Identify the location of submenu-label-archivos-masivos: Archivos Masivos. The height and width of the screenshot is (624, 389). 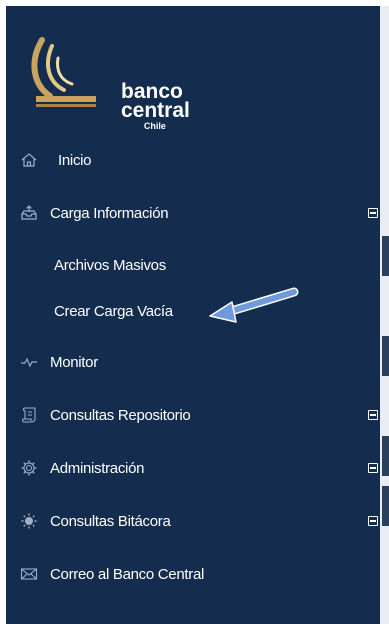
(110, 265).